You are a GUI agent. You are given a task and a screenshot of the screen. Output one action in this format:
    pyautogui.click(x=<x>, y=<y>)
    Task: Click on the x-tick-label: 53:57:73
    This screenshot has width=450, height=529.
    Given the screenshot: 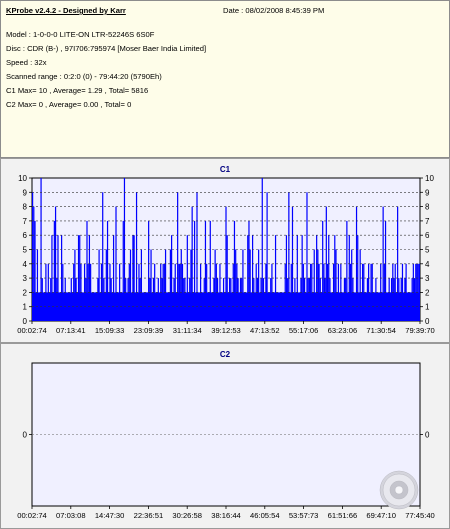 What is the action you would take?
    pyautogui.click(x=304, y=515)
    